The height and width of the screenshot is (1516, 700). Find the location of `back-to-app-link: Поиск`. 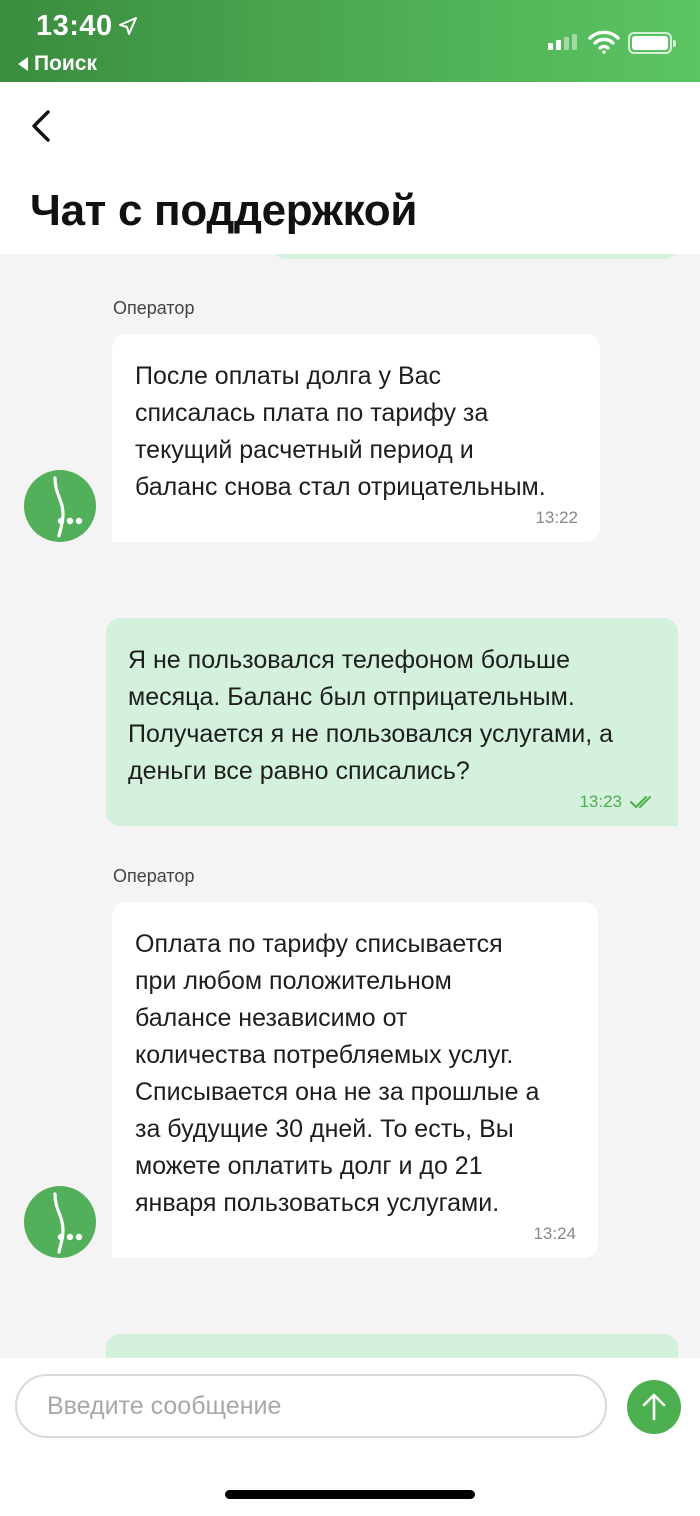

back-to-app-link: Поиск is located at coordinates (57, 64).